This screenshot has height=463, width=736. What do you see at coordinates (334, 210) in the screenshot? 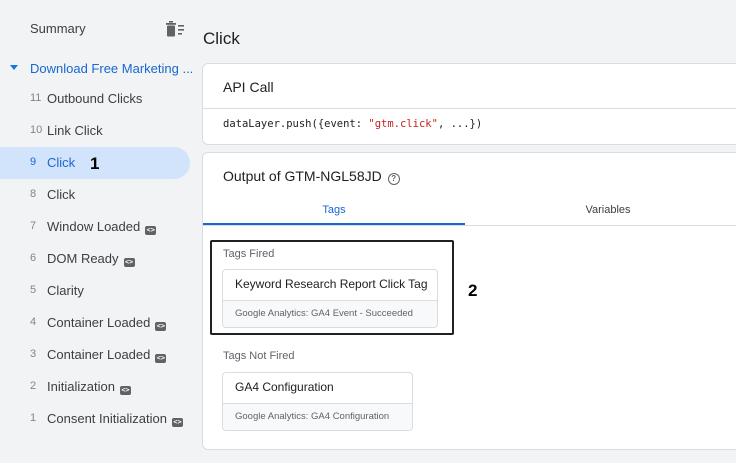
I see `tab-tags: Tags` at bounding box center [334, 210].